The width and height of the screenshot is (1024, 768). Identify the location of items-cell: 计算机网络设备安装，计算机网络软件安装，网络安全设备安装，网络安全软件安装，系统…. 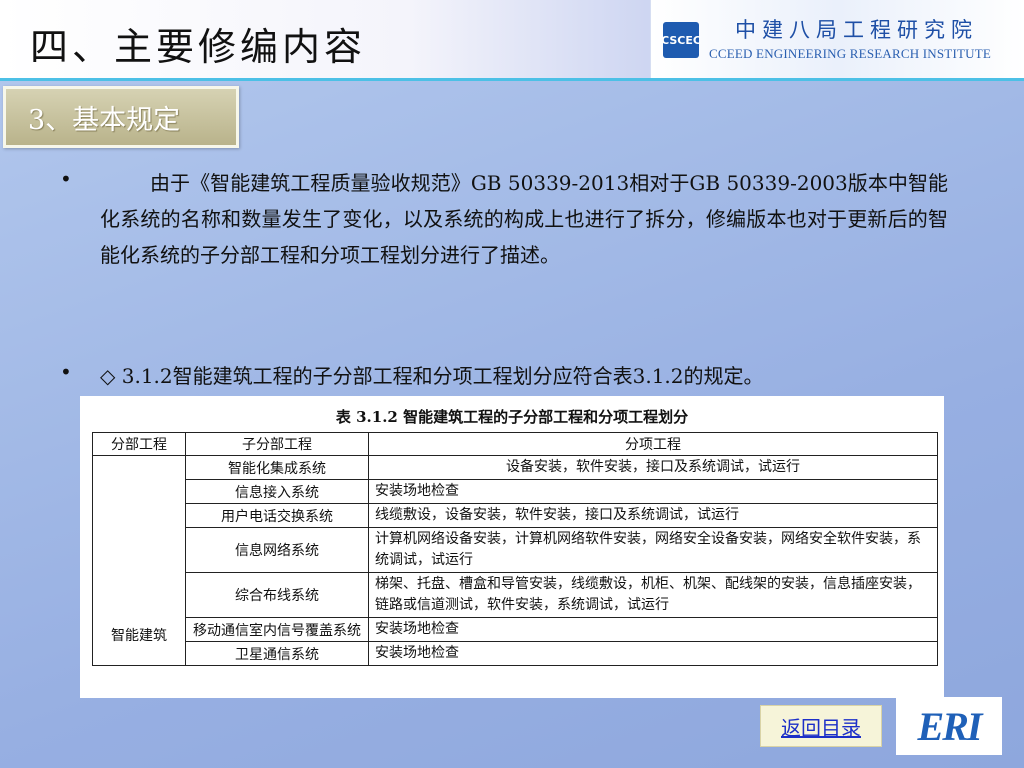
(653, 550).